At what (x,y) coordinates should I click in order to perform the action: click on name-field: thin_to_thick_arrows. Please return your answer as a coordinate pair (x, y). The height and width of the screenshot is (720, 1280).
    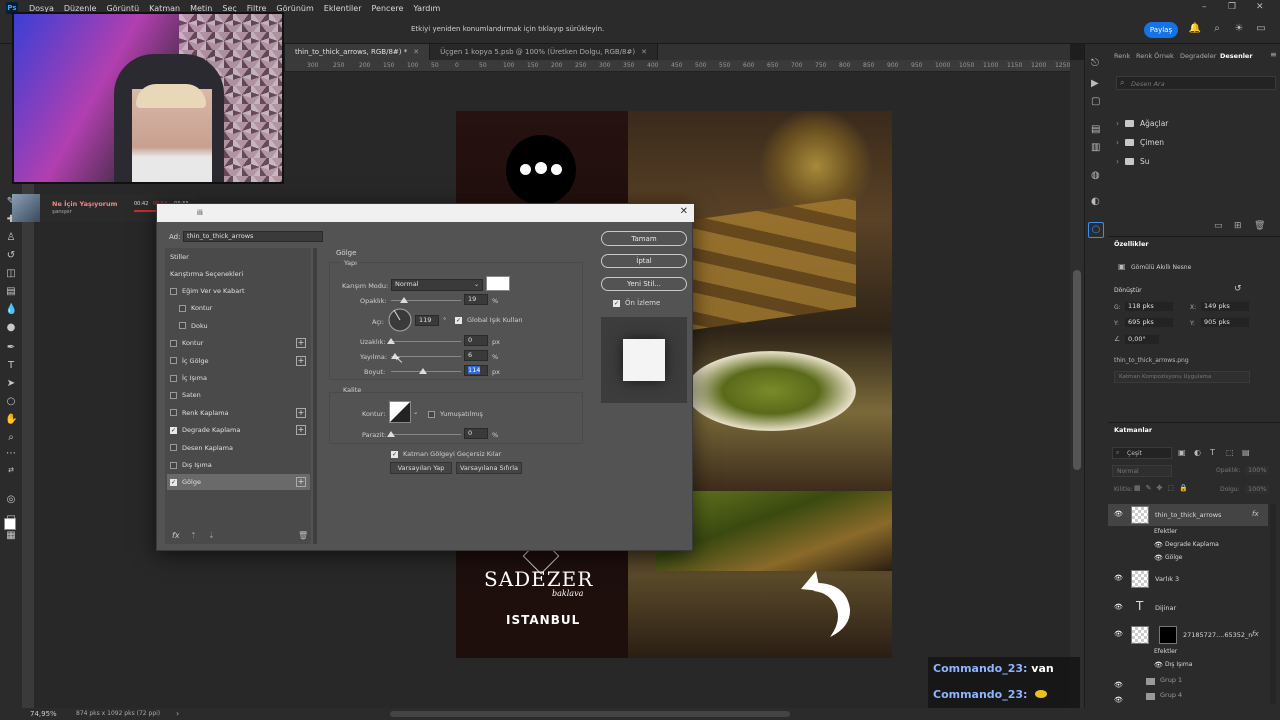
    Looking at the image, I should click on (253, 236).